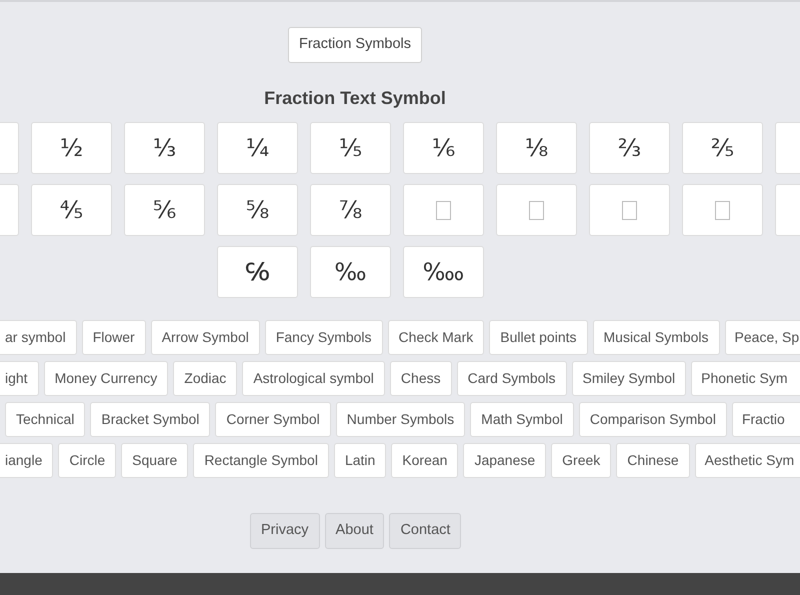 The width and height of the screenshot is (800, 595). What do you see at coordinates (164, 148) in the screenshot?
I see `symbol-card: ⅓` at bounding box center [164, 148].